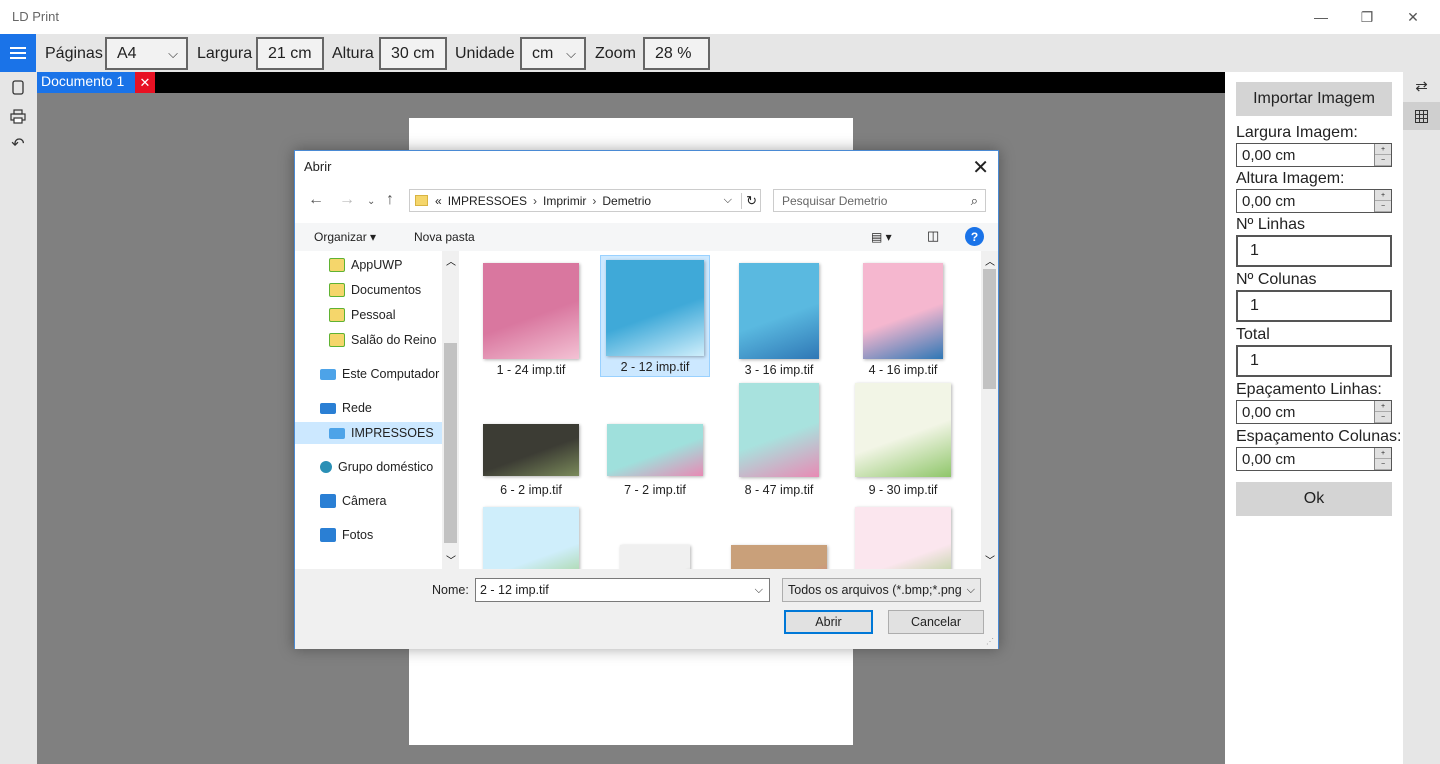  Describe the element at coordinates (390, 200) in the screenshot. I see `up-arrow-icon: ↑` at that location.